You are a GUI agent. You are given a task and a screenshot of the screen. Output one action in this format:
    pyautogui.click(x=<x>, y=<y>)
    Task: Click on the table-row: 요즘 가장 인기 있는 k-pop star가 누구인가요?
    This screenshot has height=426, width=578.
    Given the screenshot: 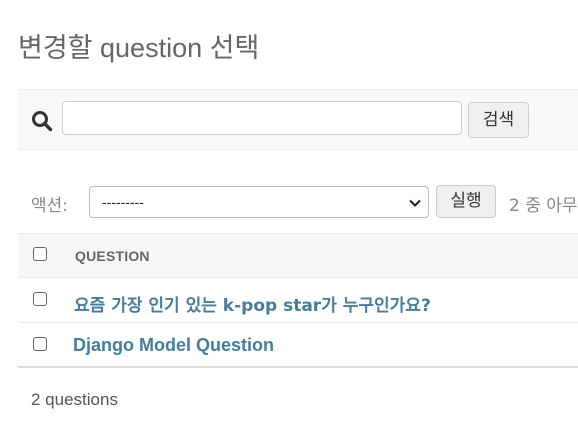 What is the action you would take?
    pyautogui.click(x=298, y=300)
    